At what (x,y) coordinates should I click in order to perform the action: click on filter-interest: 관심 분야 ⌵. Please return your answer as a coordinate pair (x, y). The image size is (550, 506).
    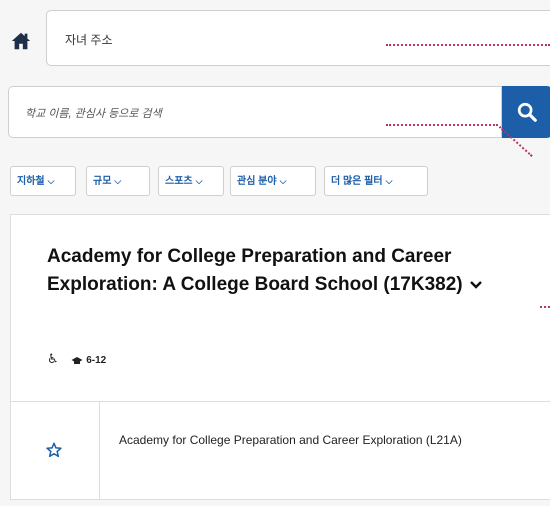
    Looking at the image, I should click on (273, 181).